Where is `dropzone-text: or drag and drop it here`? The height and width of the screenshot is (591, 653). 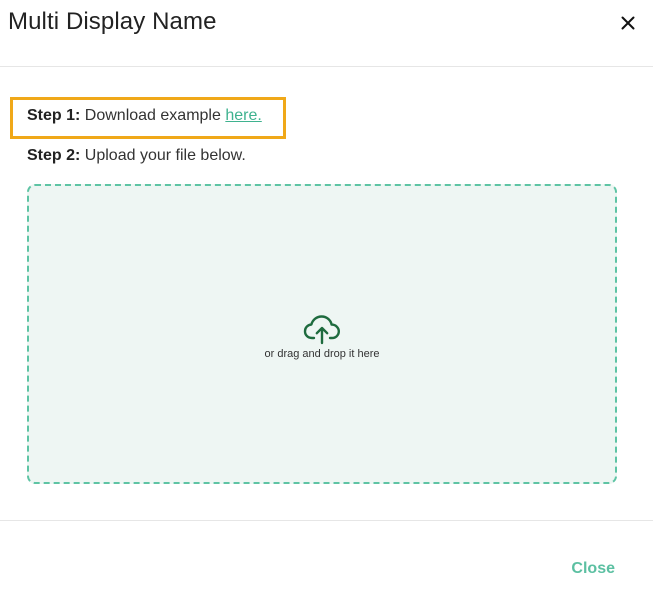
dropzone-text: or drag and drop it here is located at coordinates (322, 354).